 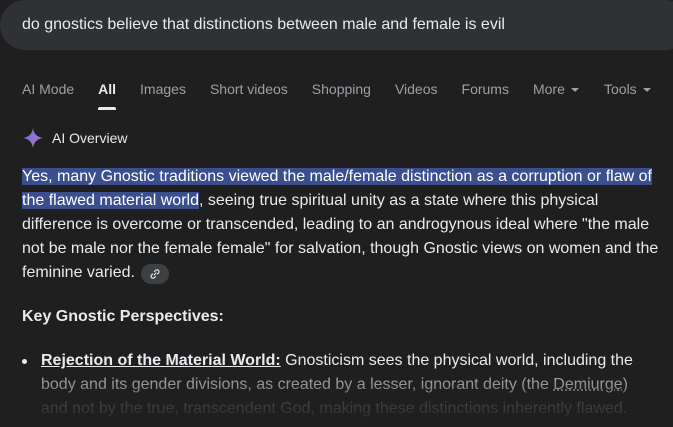 I want to click on more-caret-icon, so click(x=574, y=90).